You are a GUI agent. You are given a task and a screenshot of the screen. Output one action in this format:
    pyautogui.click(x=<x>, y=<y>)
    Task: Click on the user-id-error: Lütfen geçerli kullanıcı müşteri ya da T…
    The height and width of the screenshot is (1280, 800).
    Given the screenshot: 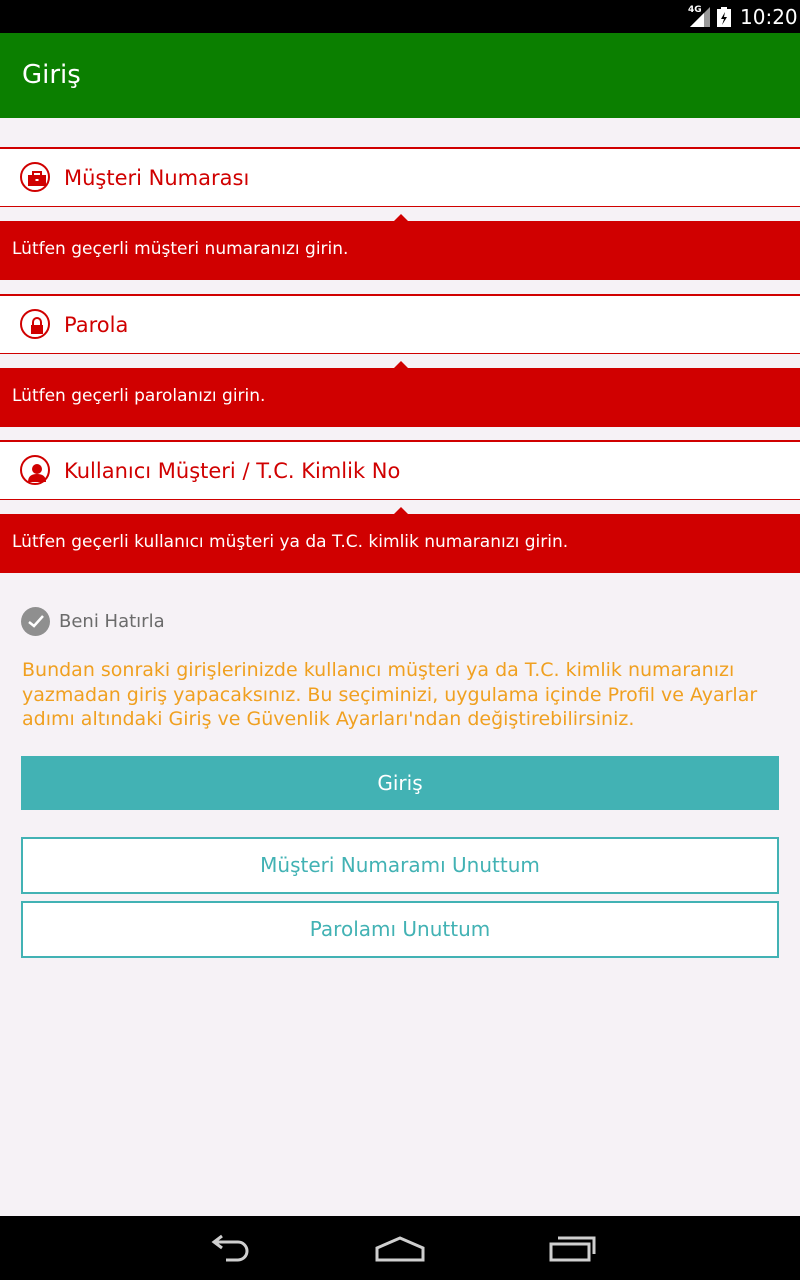 What is the action you would take?
    pyautogui.click(x=400, y=540)
    